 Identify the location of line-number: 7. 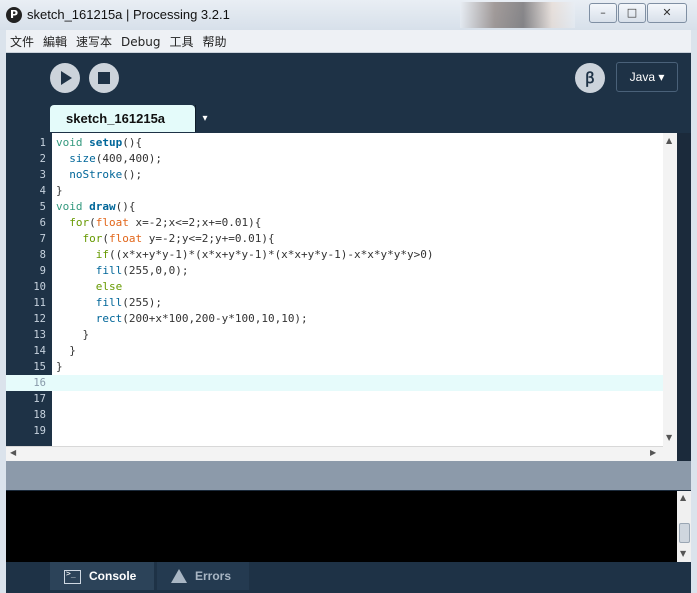
(42, 239).